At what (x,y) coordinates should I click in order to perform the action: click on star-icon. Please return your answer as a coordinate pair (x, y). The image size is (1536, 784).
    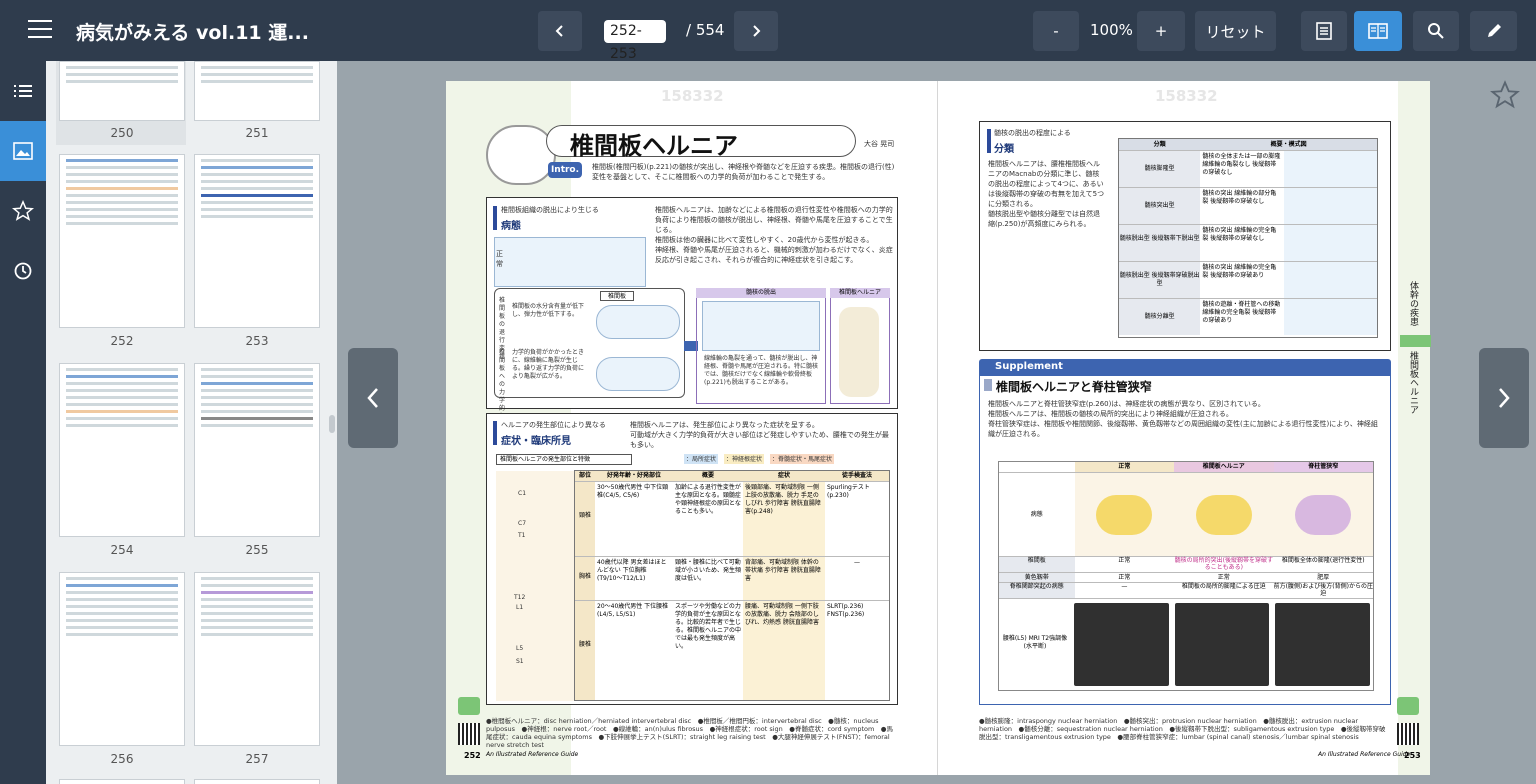
    Looking at the image, I should click on (23, 210).